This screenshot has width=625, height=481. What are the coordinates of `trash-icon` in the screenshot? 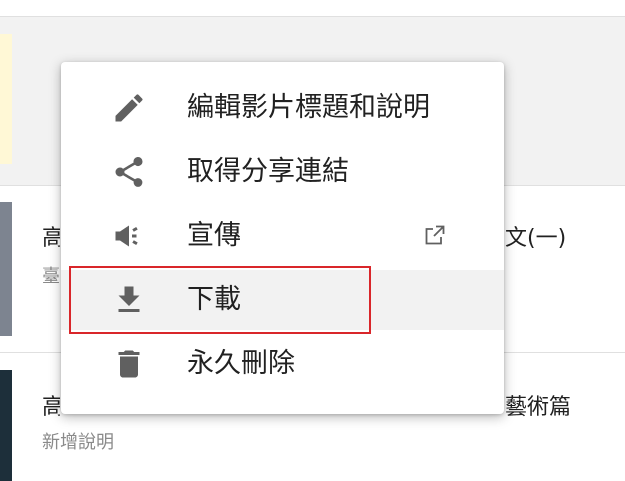 It's located at (129, 364).